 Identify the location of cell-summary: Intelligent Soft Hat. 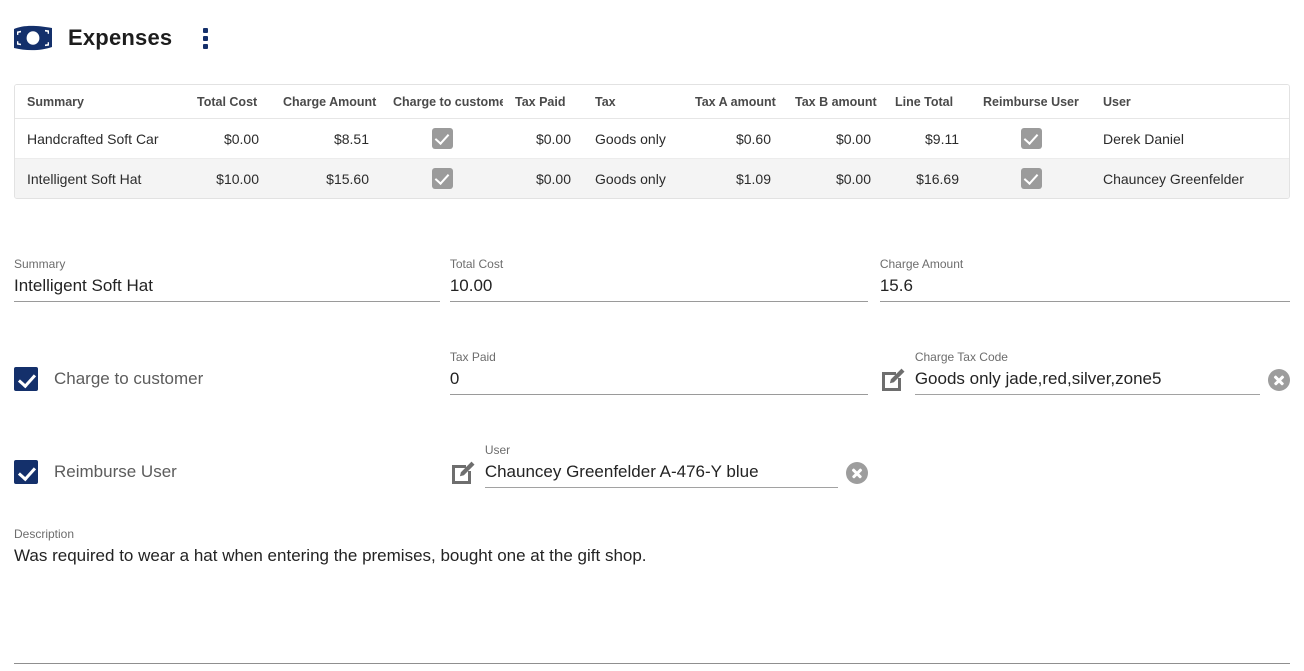
(100, 178).